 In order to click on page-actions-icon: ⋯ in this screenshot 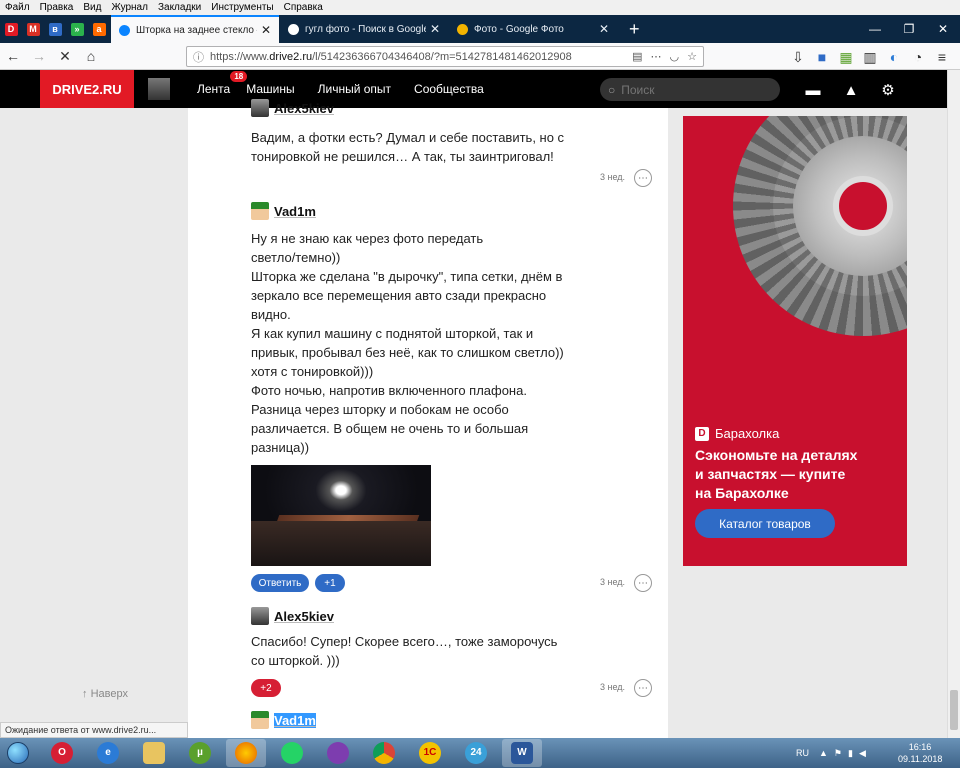, I will do `click(656, 56)`.